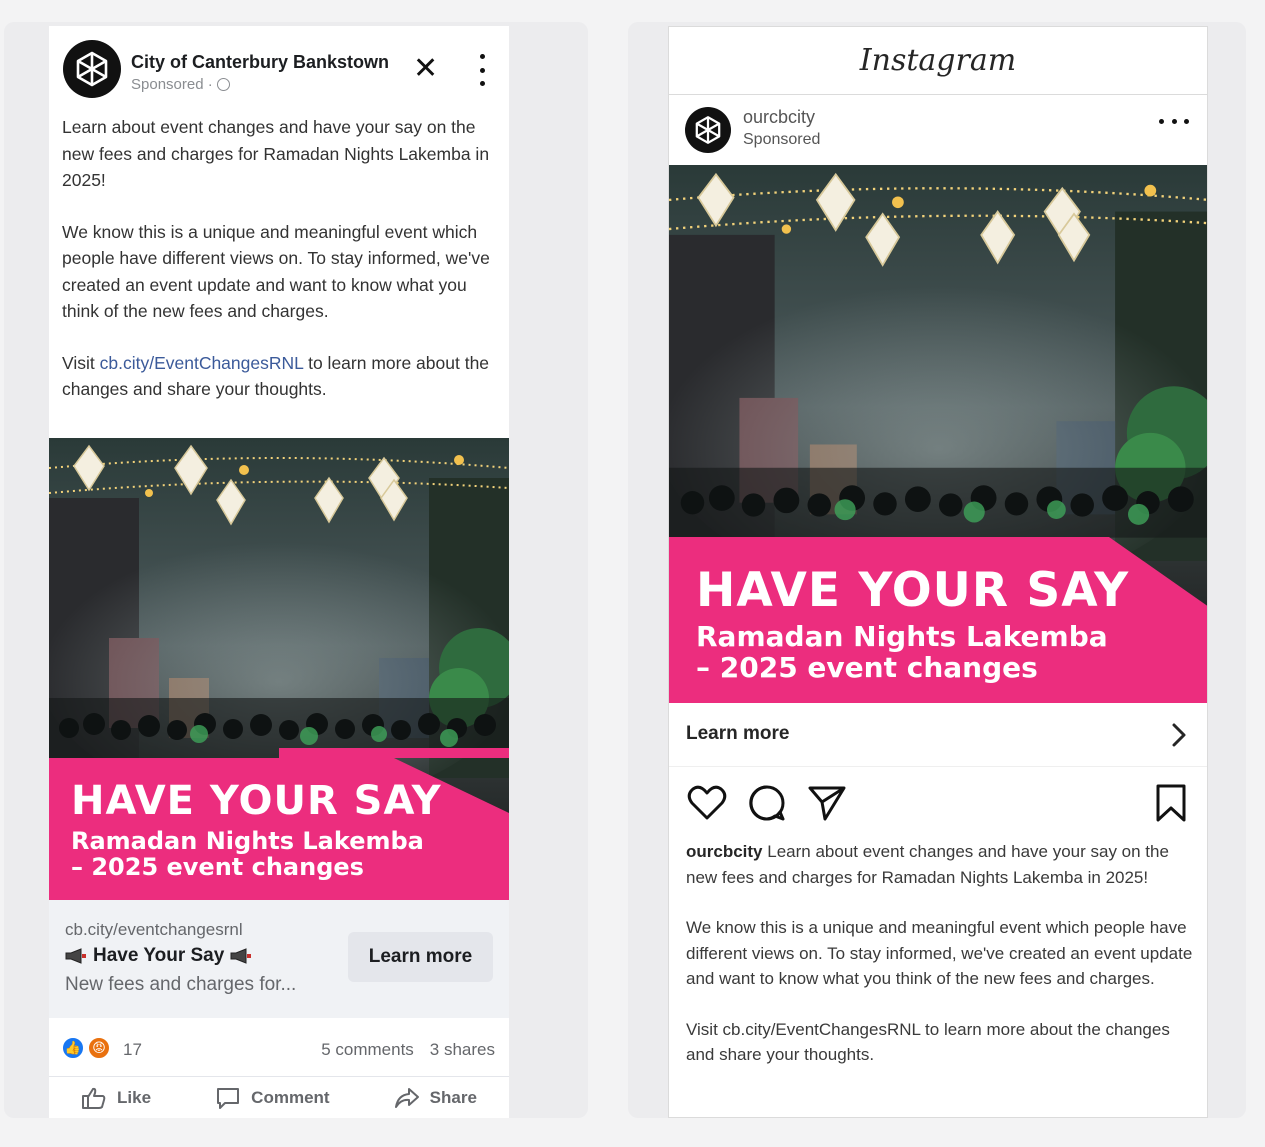 Image resolution: width=1265 pixels, height=1147 pixels. I want to click on comment-count: 5 comments, so click(367, 1050).